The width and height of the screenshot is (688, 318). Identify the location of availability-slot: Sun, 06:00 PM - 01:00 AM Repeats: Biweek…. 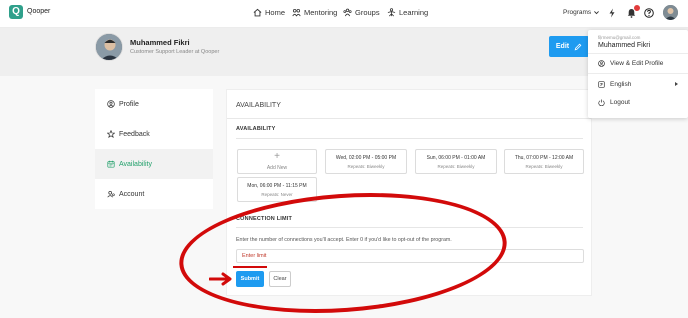
(456, 161).